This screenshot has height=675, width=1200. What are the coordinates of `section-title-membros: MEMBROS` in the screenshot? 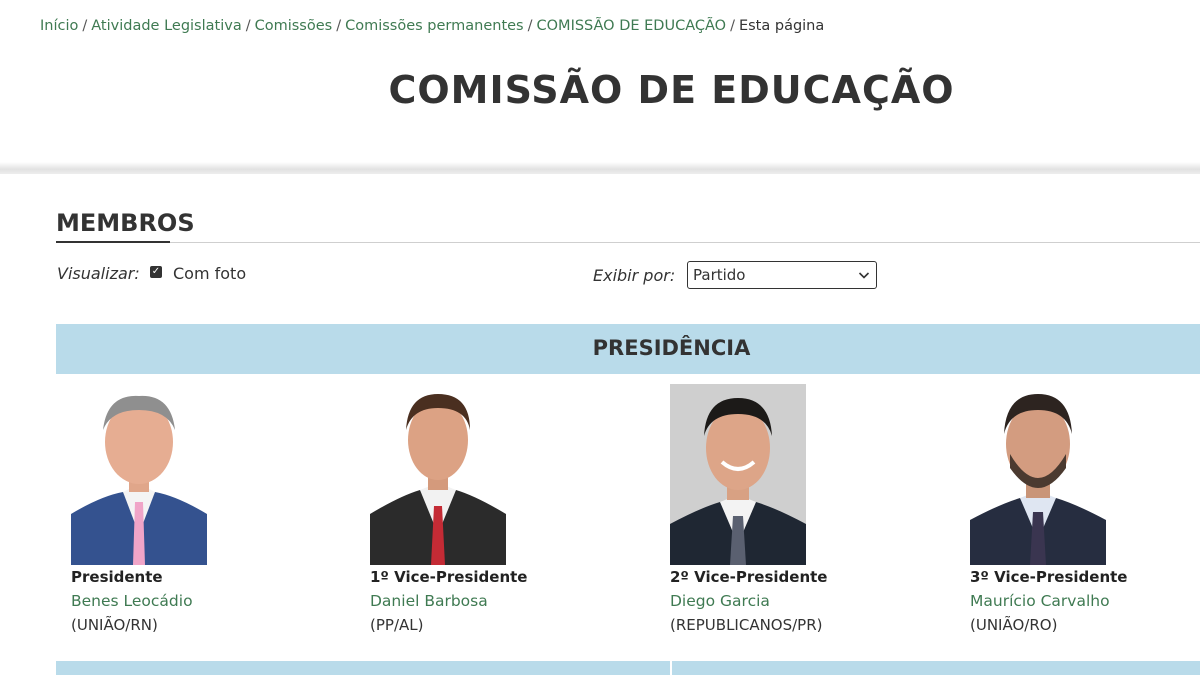 It's located at (125, 223).